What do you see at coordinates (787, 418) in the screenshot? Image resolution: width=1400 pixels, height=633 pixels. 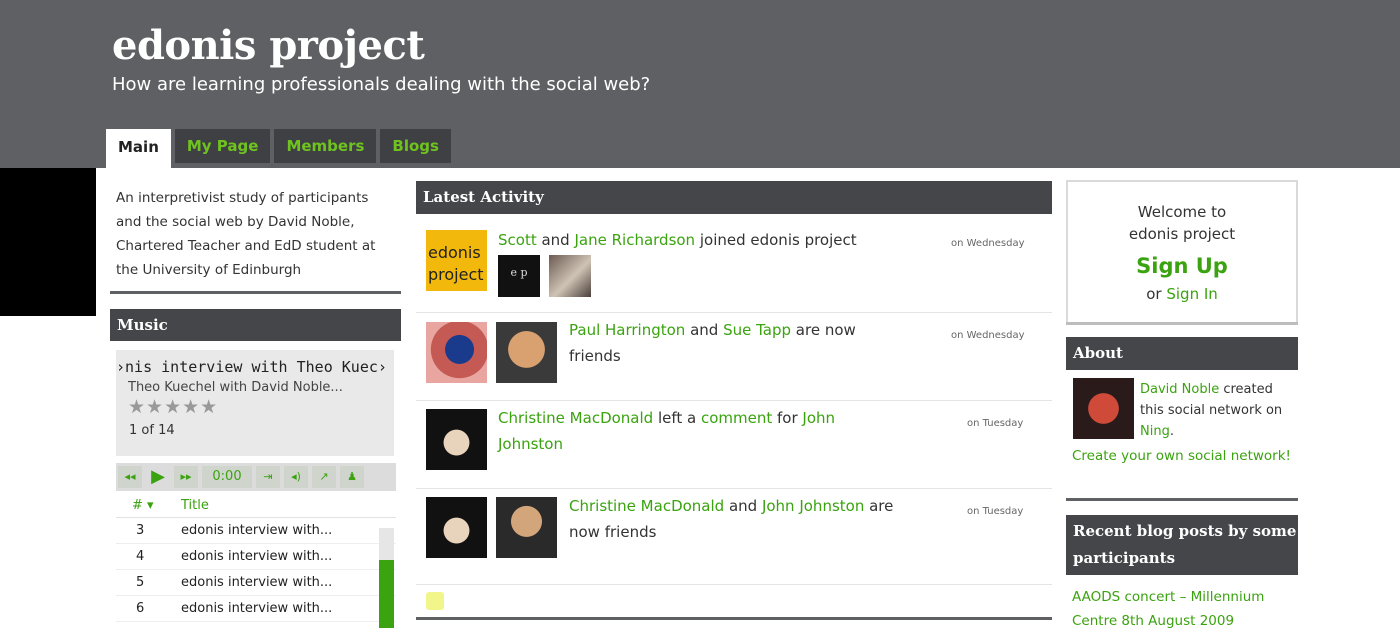 I see `activity-text-fragment: for` at bounding box center [787, 418].